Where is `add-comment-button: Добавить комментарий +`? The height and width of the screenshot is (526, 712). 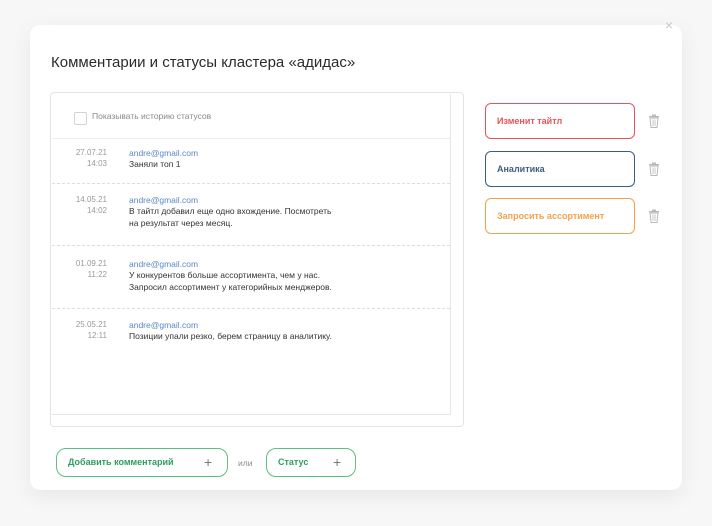
add-comment-button: Добавить комментарий + is located at coordinates (142, 462).